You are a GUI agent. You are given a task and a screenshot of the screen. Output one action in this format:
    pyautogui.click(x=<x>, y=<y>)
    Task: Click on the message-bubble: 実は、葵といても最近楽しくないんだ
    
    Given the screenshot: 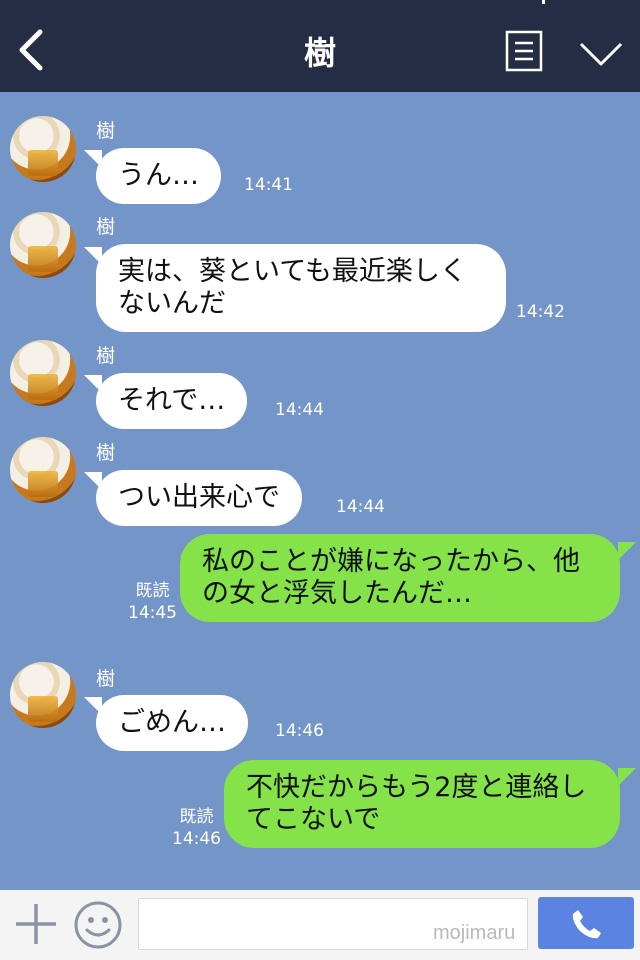 What is the action you would take?
    pyautogui.click(x=301, y=288)
    